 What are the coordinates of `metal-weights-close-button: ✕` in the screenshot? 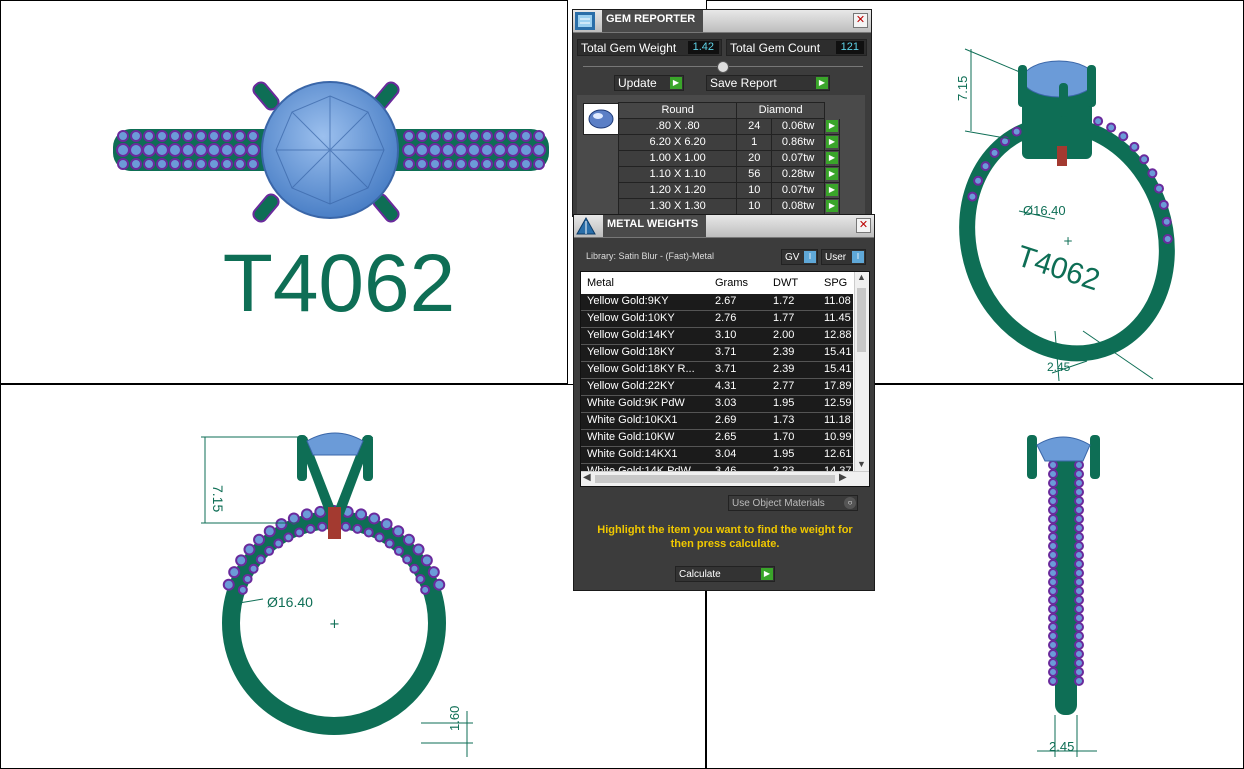 It's located at (863, 225).